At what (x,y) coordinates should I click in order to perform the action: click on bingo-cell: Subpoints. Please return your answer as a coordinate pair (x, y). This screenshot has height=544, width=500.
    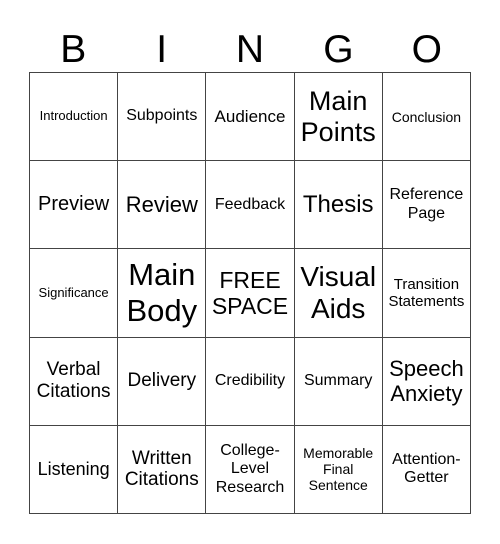
    Looking at the image, I should click on (162, 117).